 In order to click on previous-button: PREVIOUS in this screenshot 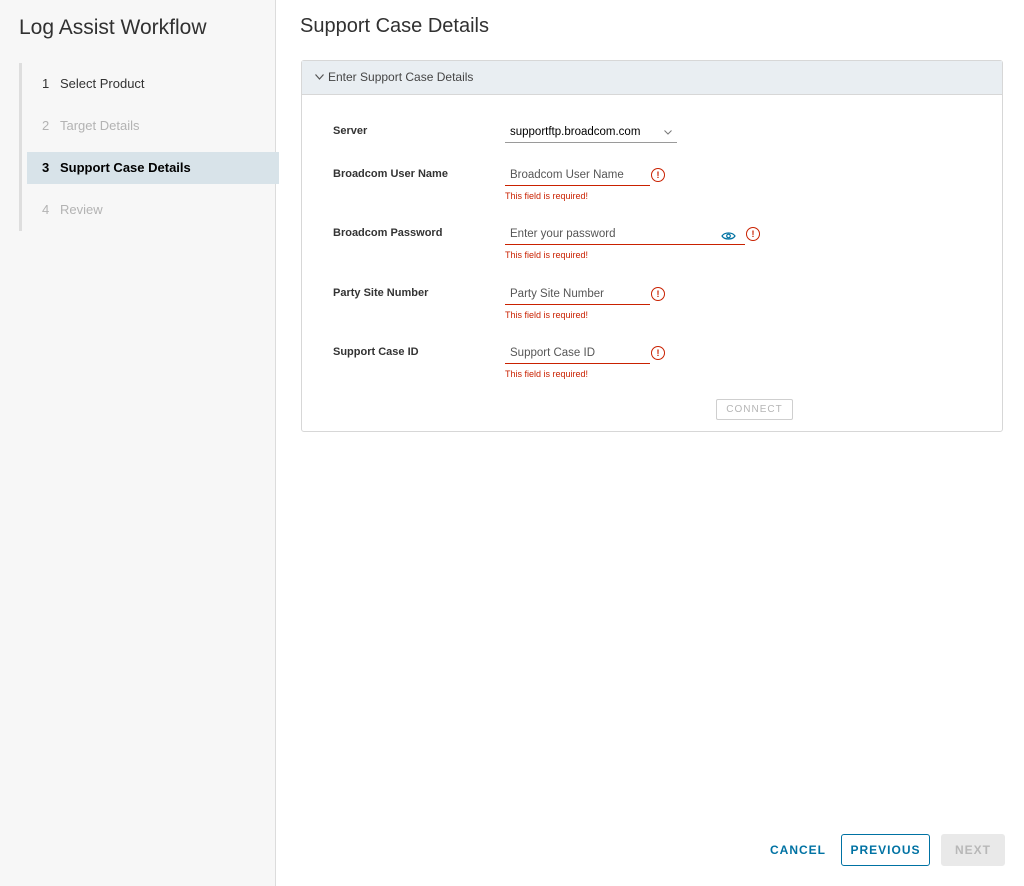, I will do `click(885, 850)`.